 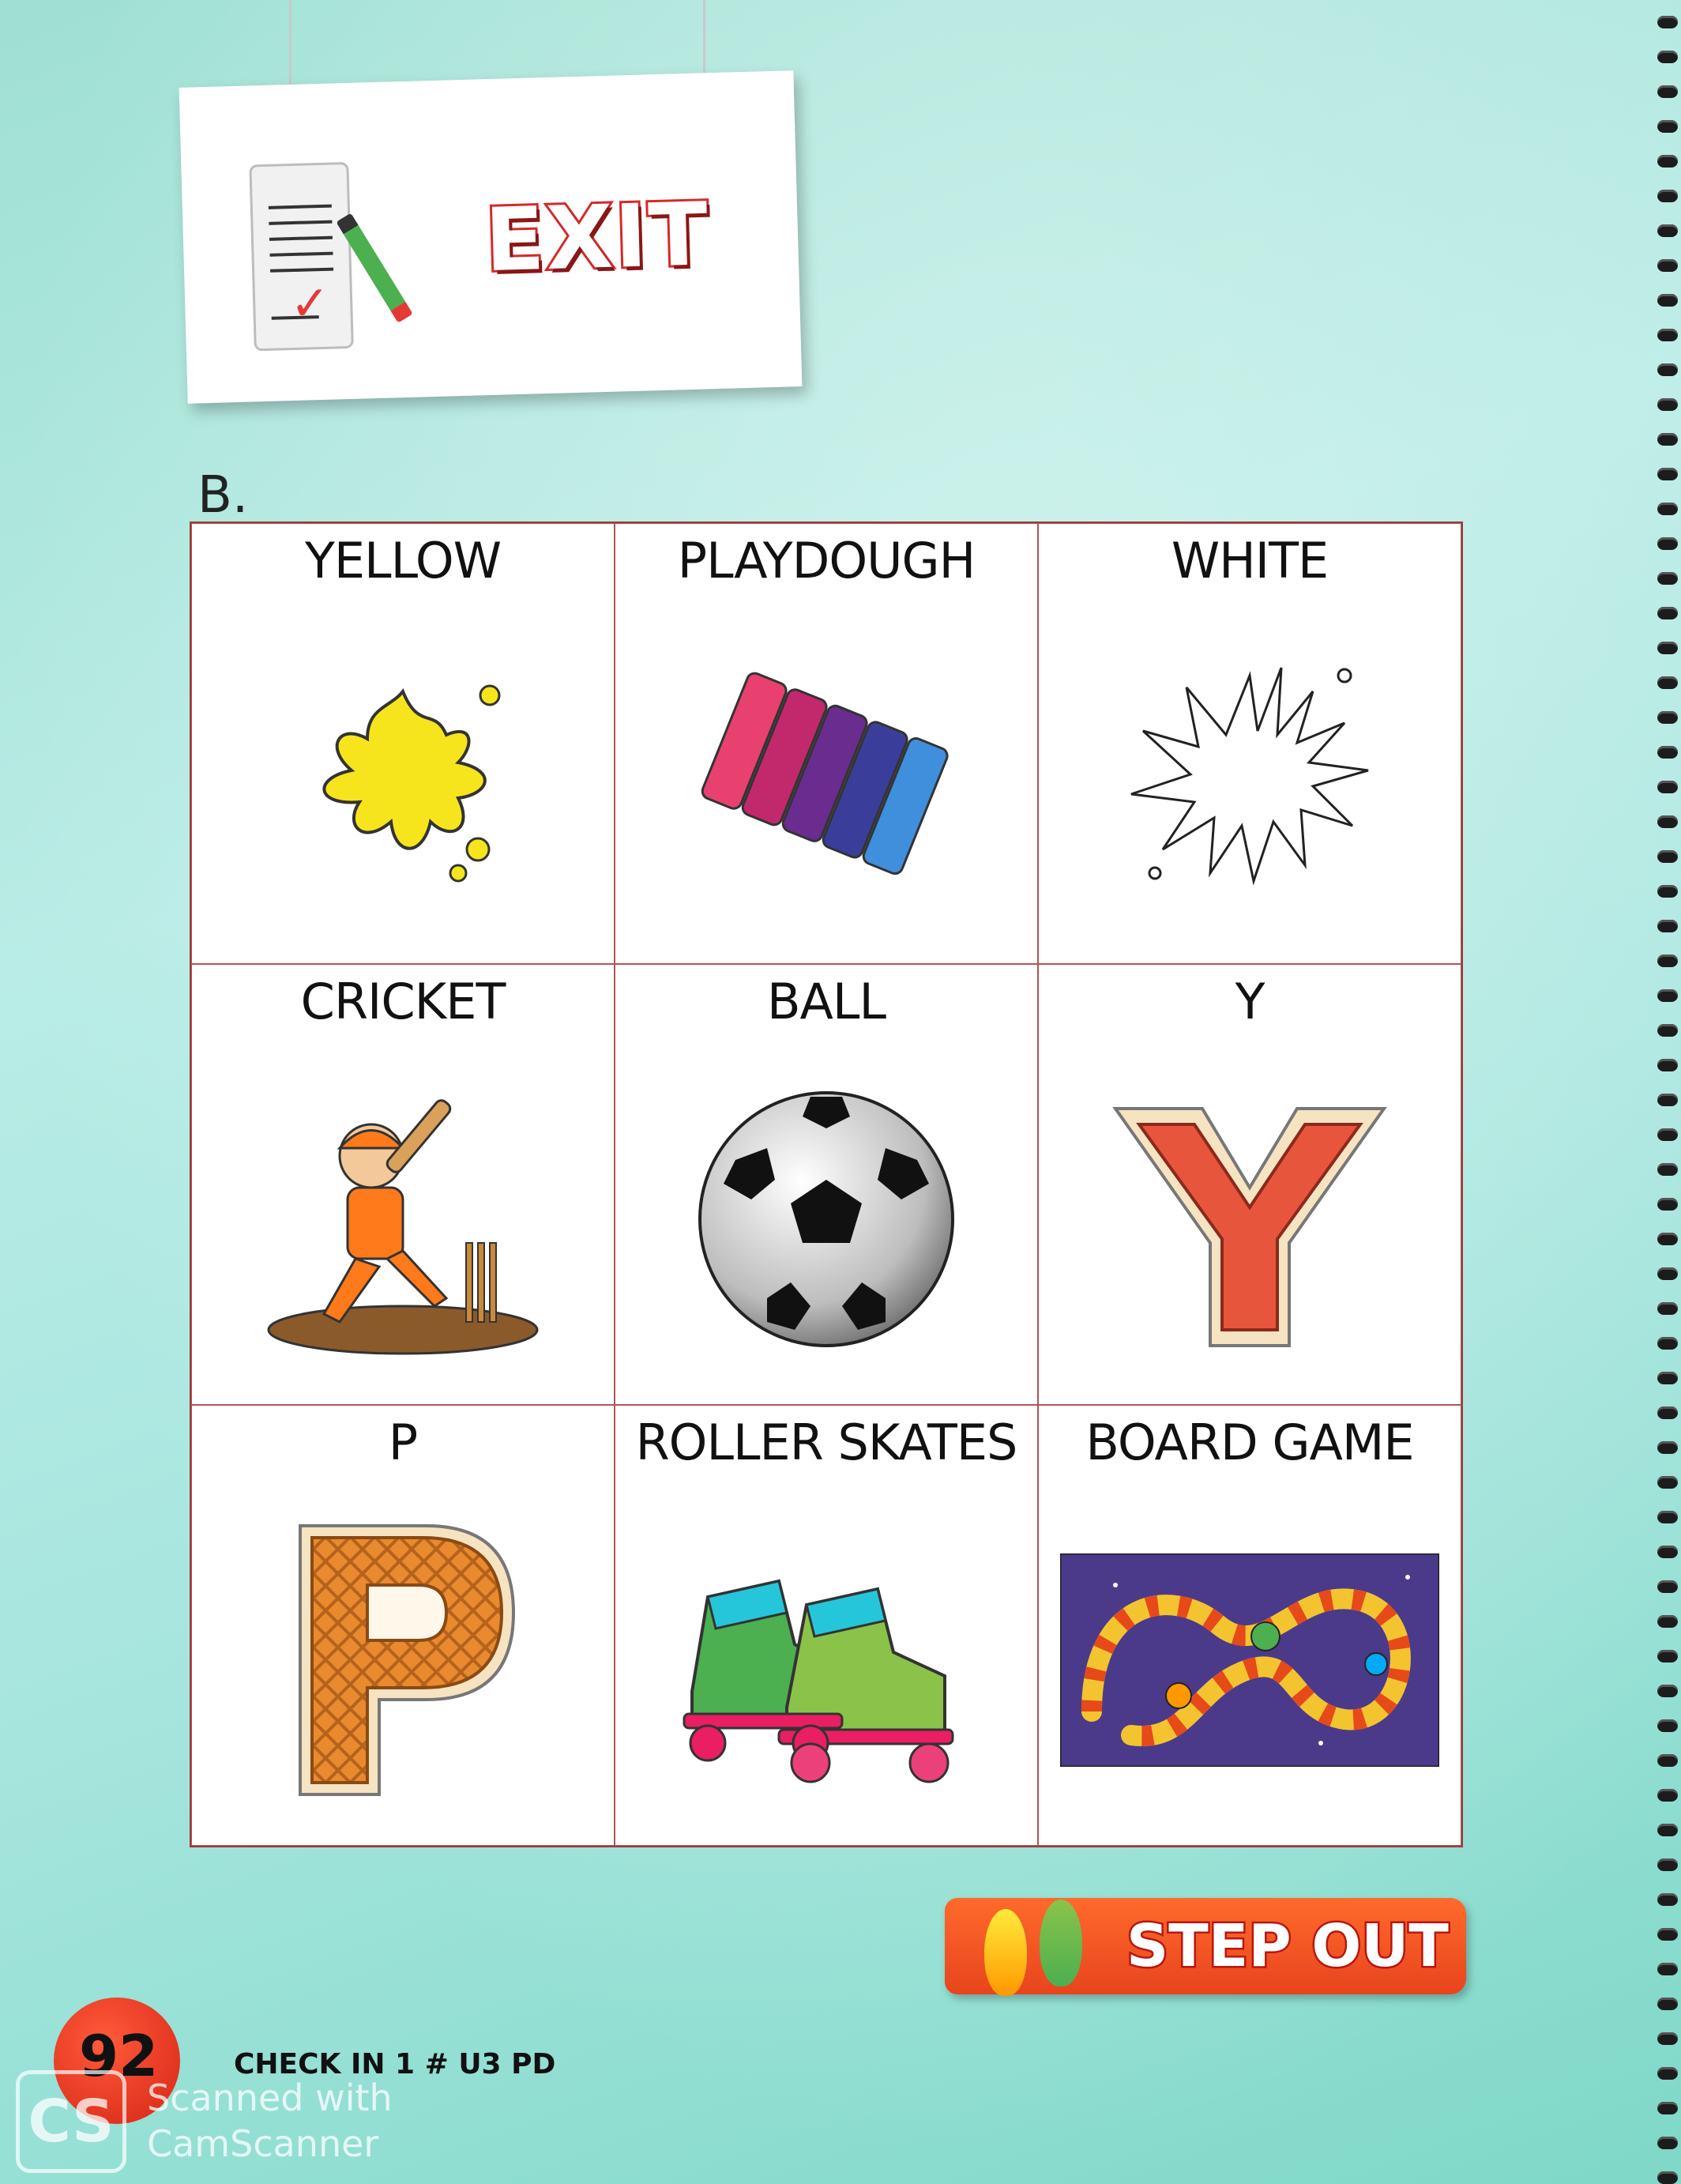 What do you see at coordinates (270, 2098) in the screenshot?
I see `watermark-line: Scanned with` at bounding box center [270, 2098].